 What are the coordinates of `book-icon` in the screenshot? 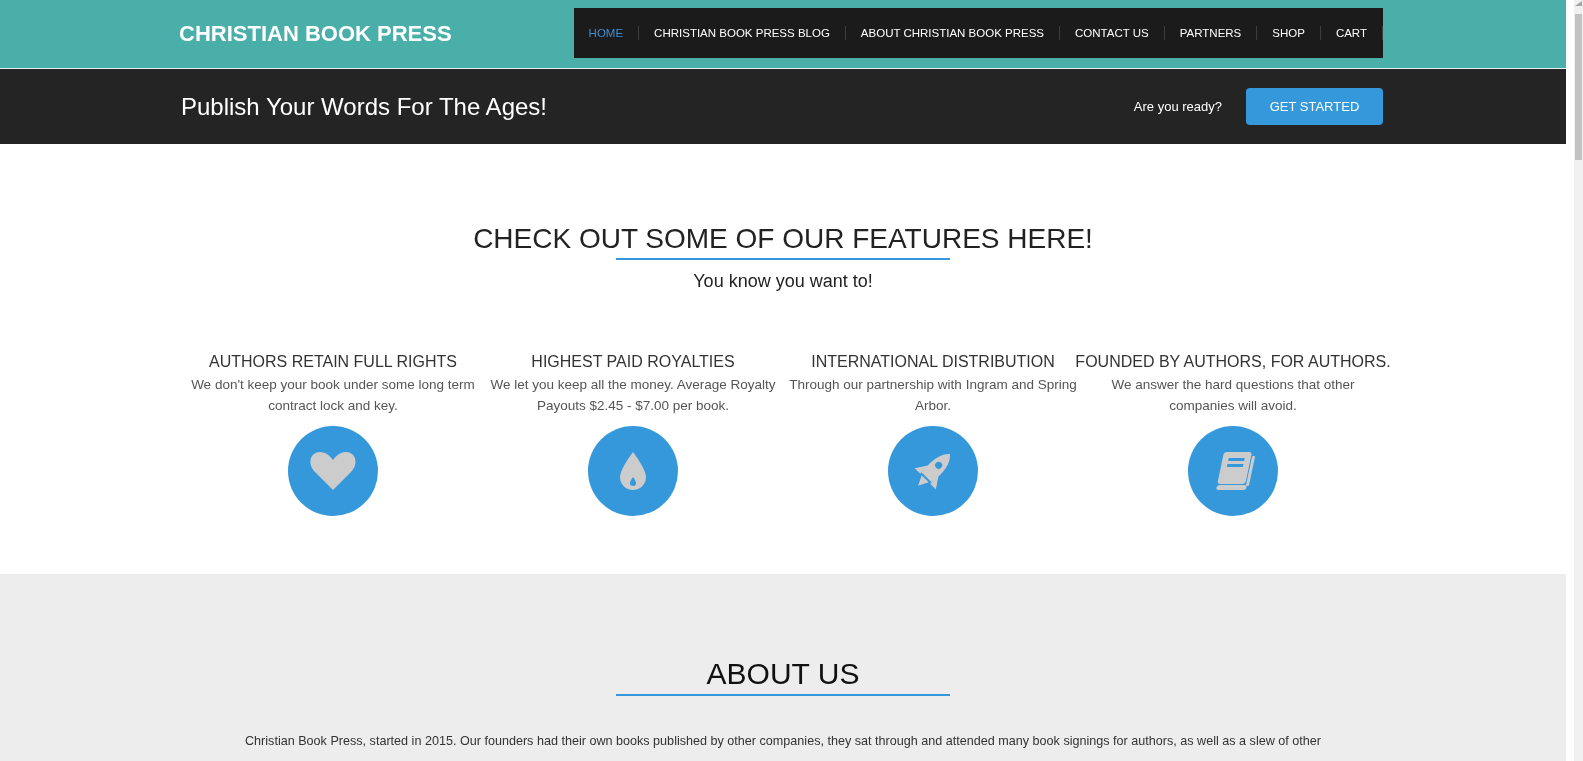 It's located at (1233, 471).